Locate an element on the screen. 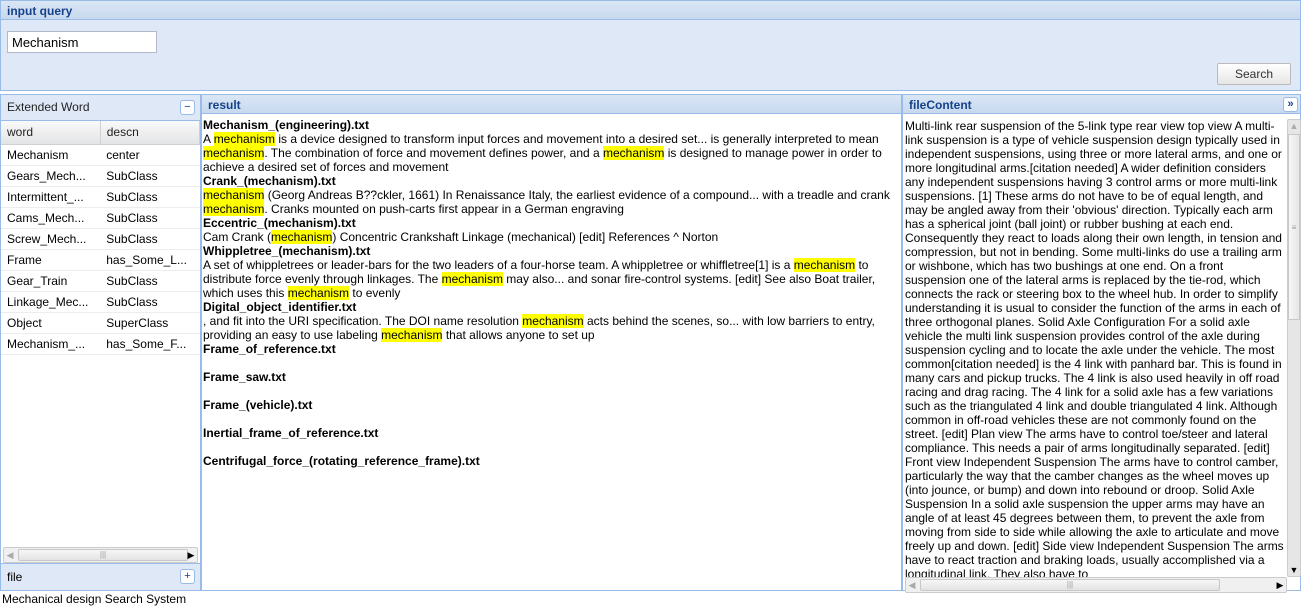  word-cell: Object is located at coordinates (51, 323).